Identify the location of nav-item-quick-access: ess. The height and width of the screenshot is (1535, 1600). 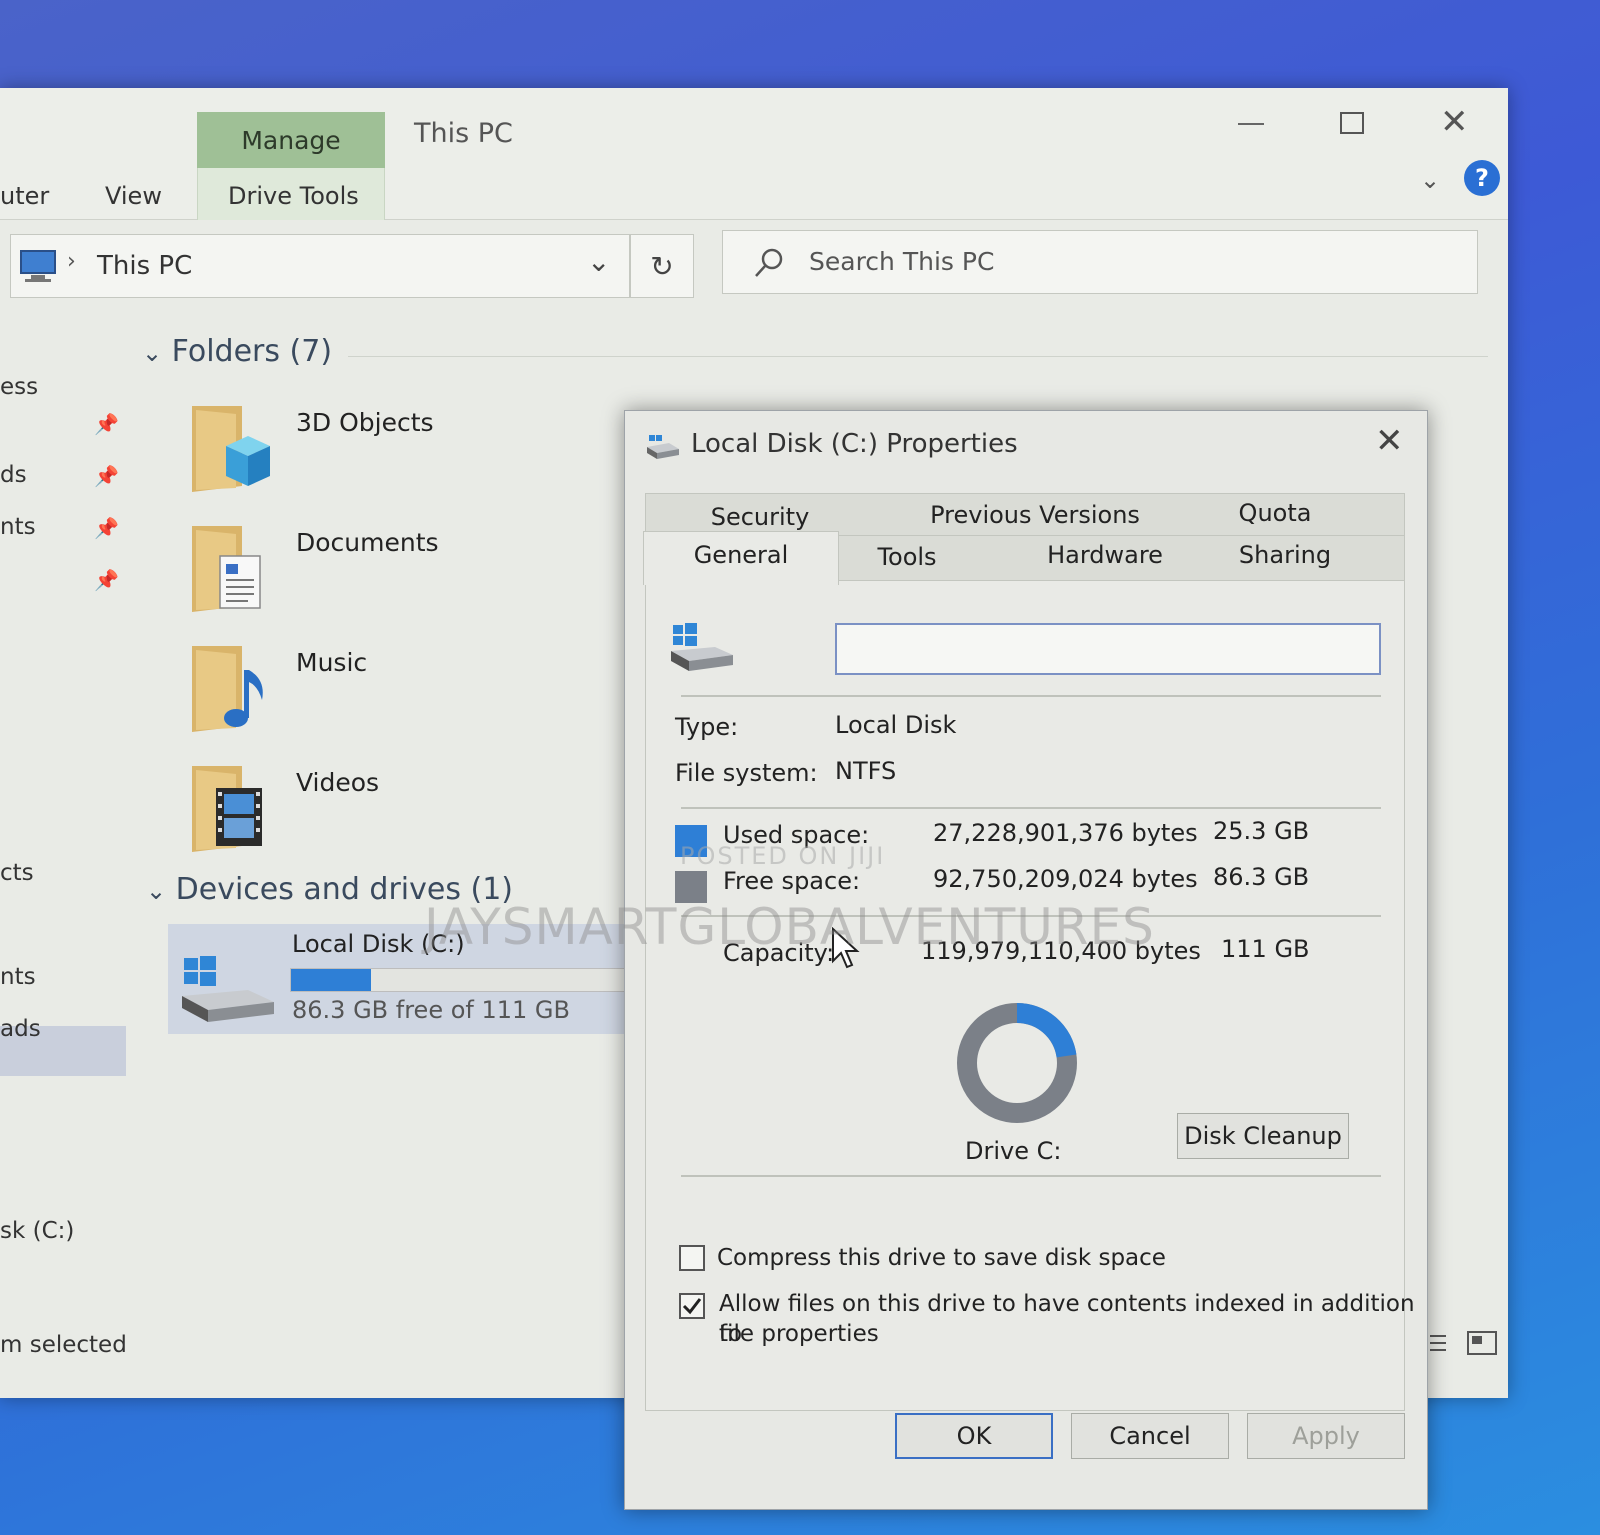
(19, 387).